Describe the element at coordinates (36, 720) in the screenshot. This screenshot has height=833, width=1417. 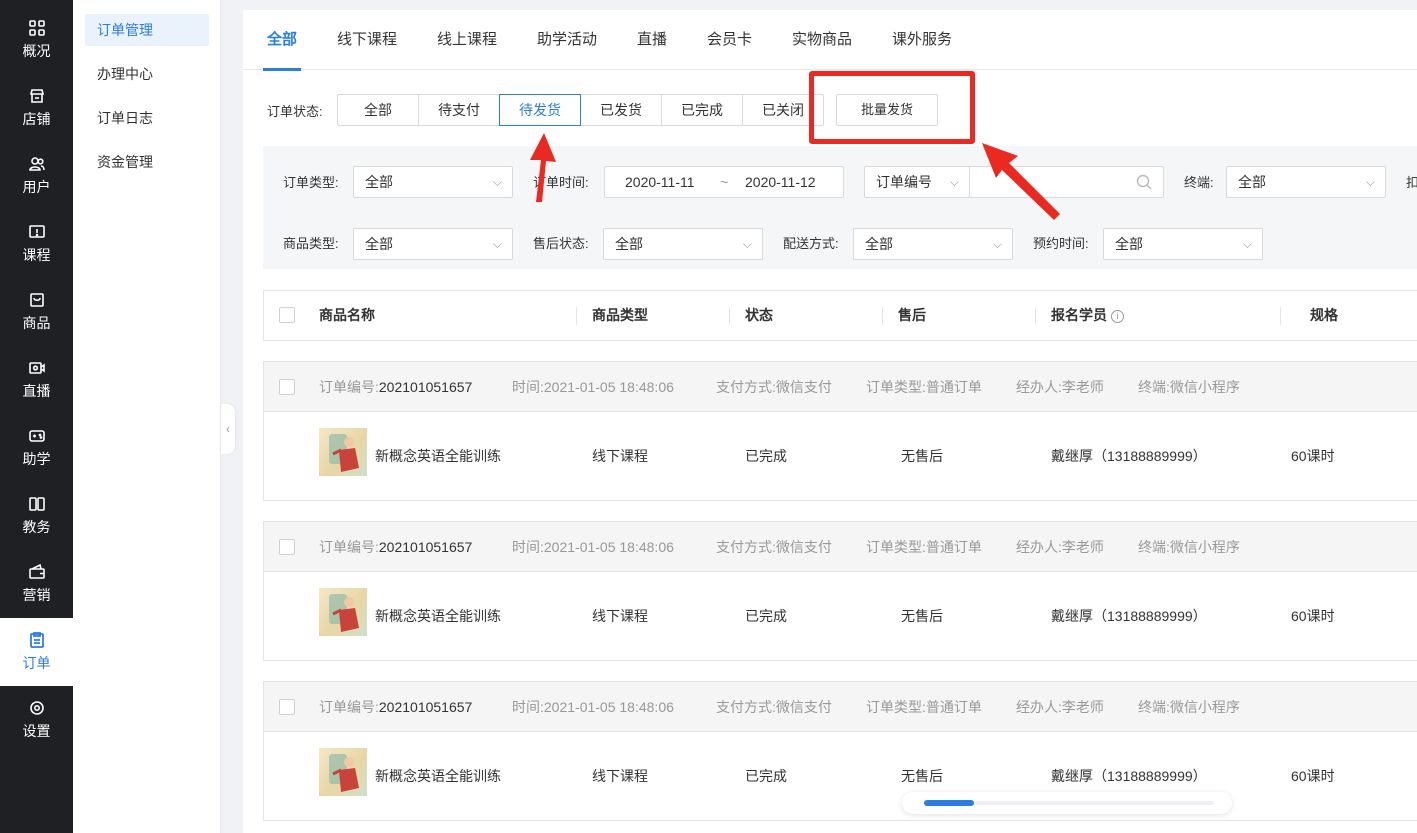
I see `nav-item-settings: 设置` at that location.